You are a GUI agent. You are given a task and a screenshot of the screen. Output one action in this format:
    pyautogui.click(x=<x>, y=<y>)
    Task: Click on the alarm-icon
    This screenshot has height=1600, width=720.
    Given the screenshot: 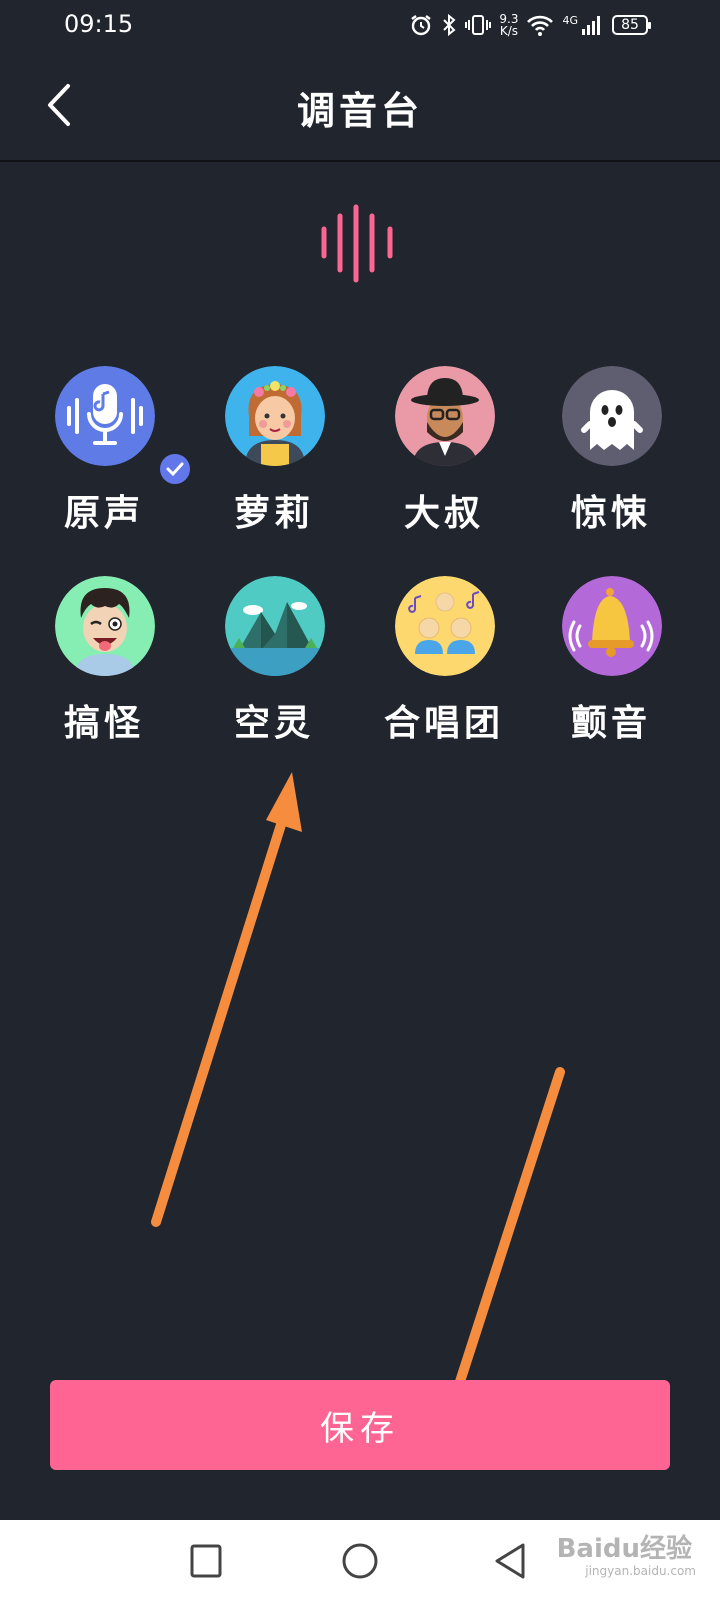 What is the action you would take?
    pyautogui.click(x=421, y=25)
    